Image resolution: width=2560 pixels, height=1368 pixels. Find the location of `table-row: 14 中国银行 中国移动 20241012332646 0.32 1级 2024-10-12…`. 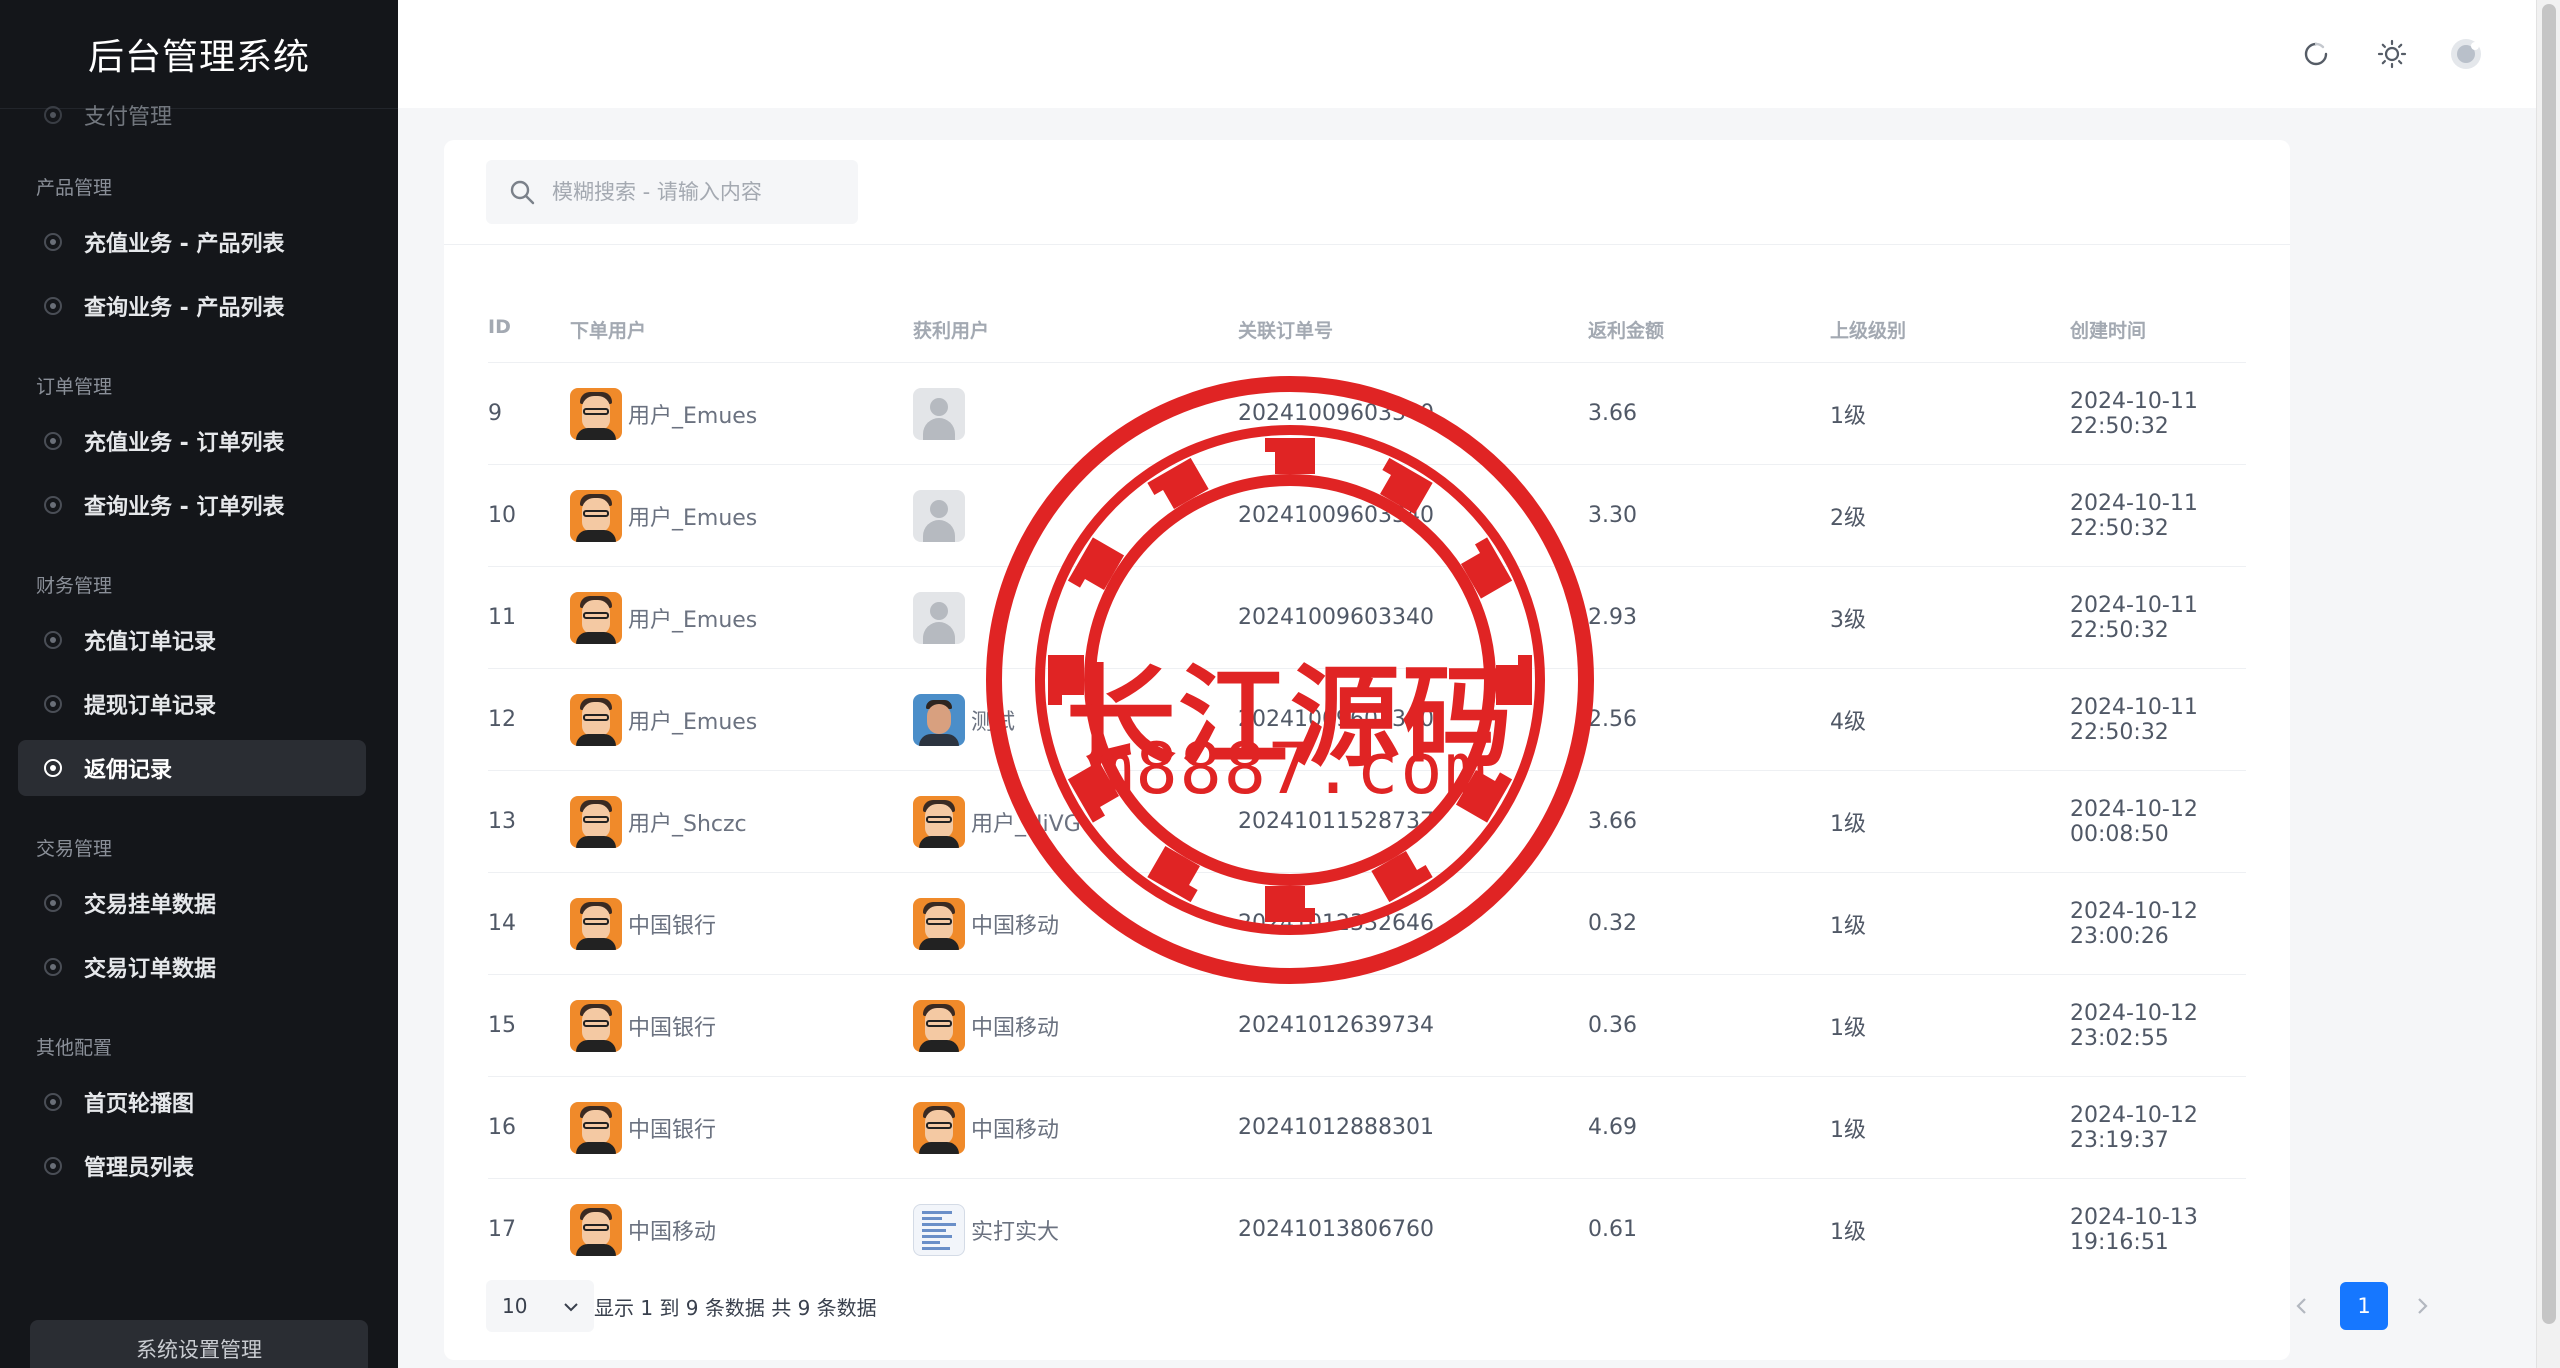

table-row: 14 中国银行 中国移动 20241012332646 0.32 1级 2024-10-12… is located at coordinates (1367, 923).